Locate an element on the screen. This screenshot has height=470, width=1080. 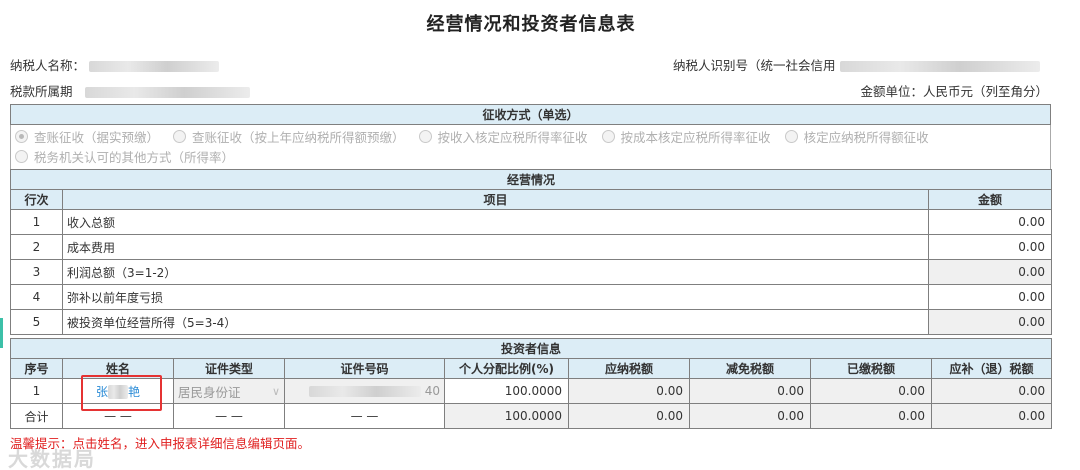
table-row: 3 利润总额（3=1-2） 0.00 is located at coordinates (531, 272).